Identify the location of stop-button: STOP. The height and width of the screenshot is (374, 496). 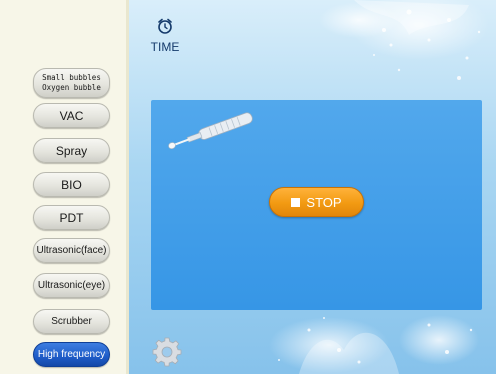
(316, 202).